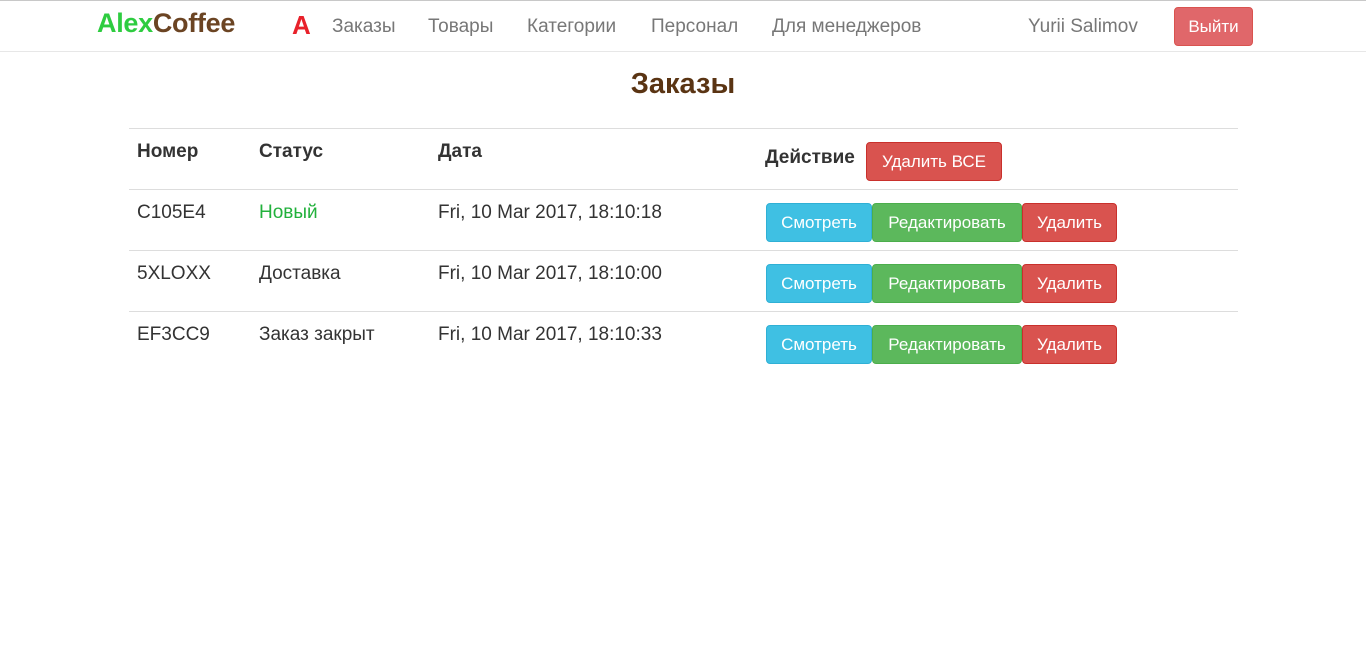 Image resolution: width=1366 pixels, height=660 pixels. Describe the element at coordinates (171, 212) in the screenshot. I see `order-number: C105E4` at that location.